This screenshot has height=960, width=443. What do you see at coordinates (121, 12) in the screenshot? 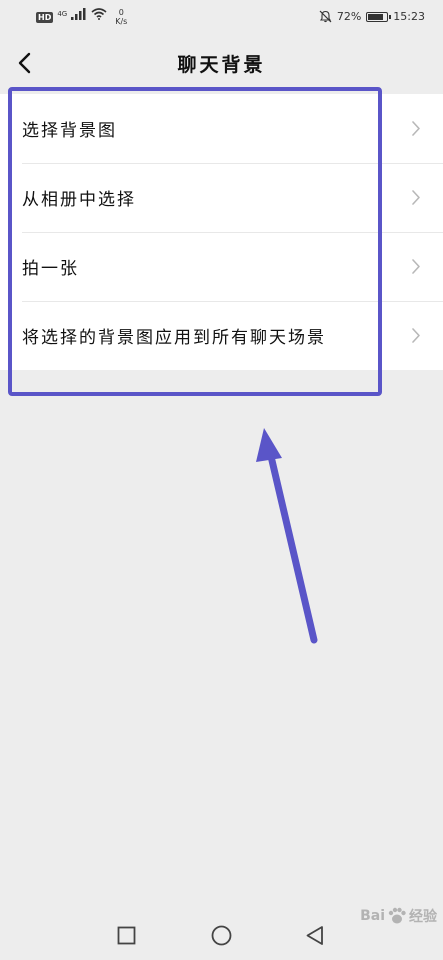
I see `speed-value: 0` at bounding box center [121, 12].